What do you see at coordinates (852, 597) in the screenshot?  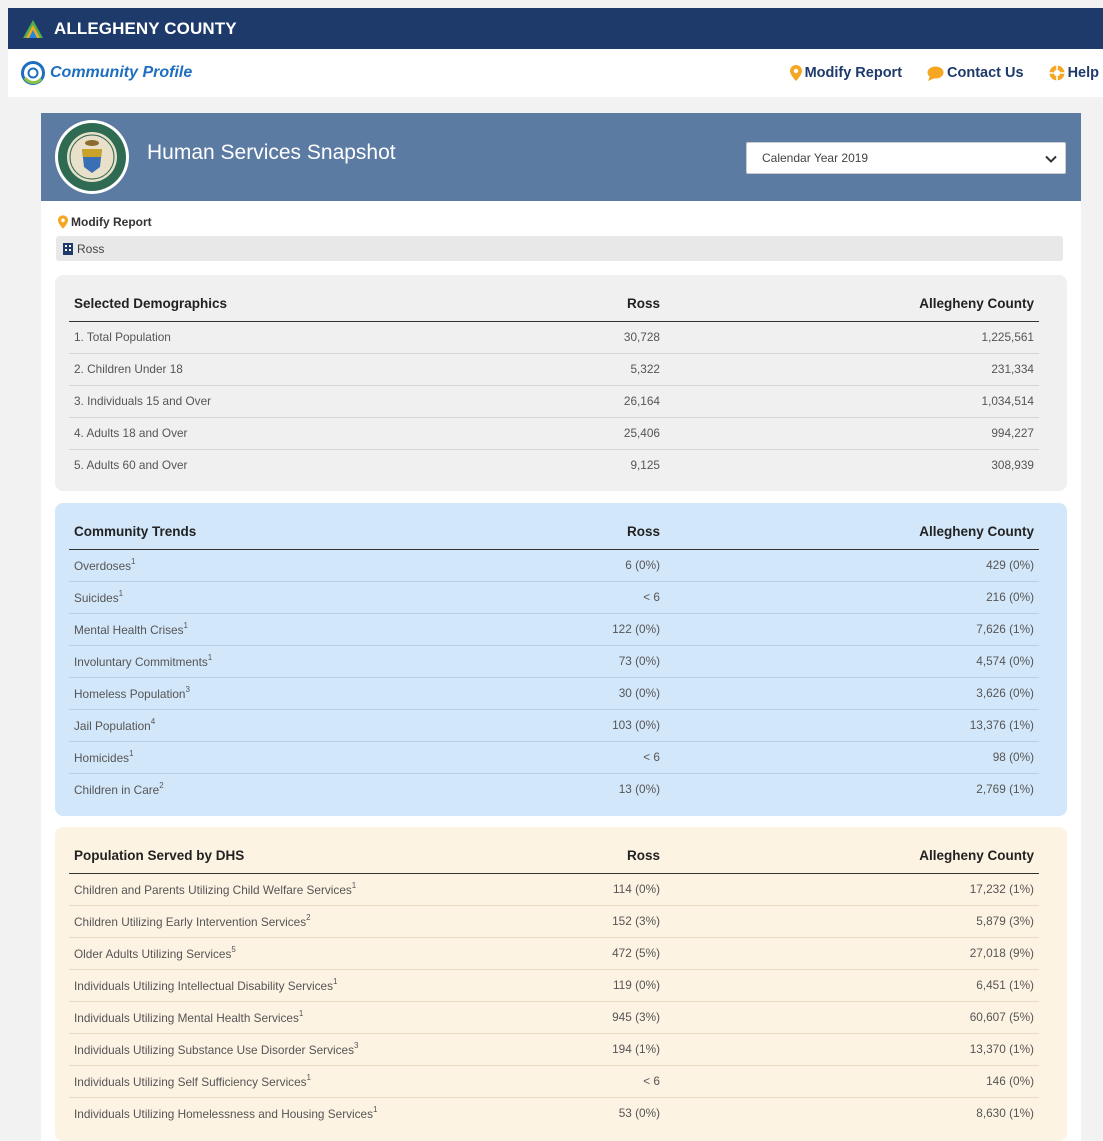 I see `county-value: 216 (0%)` at bounding box center [852, 597].